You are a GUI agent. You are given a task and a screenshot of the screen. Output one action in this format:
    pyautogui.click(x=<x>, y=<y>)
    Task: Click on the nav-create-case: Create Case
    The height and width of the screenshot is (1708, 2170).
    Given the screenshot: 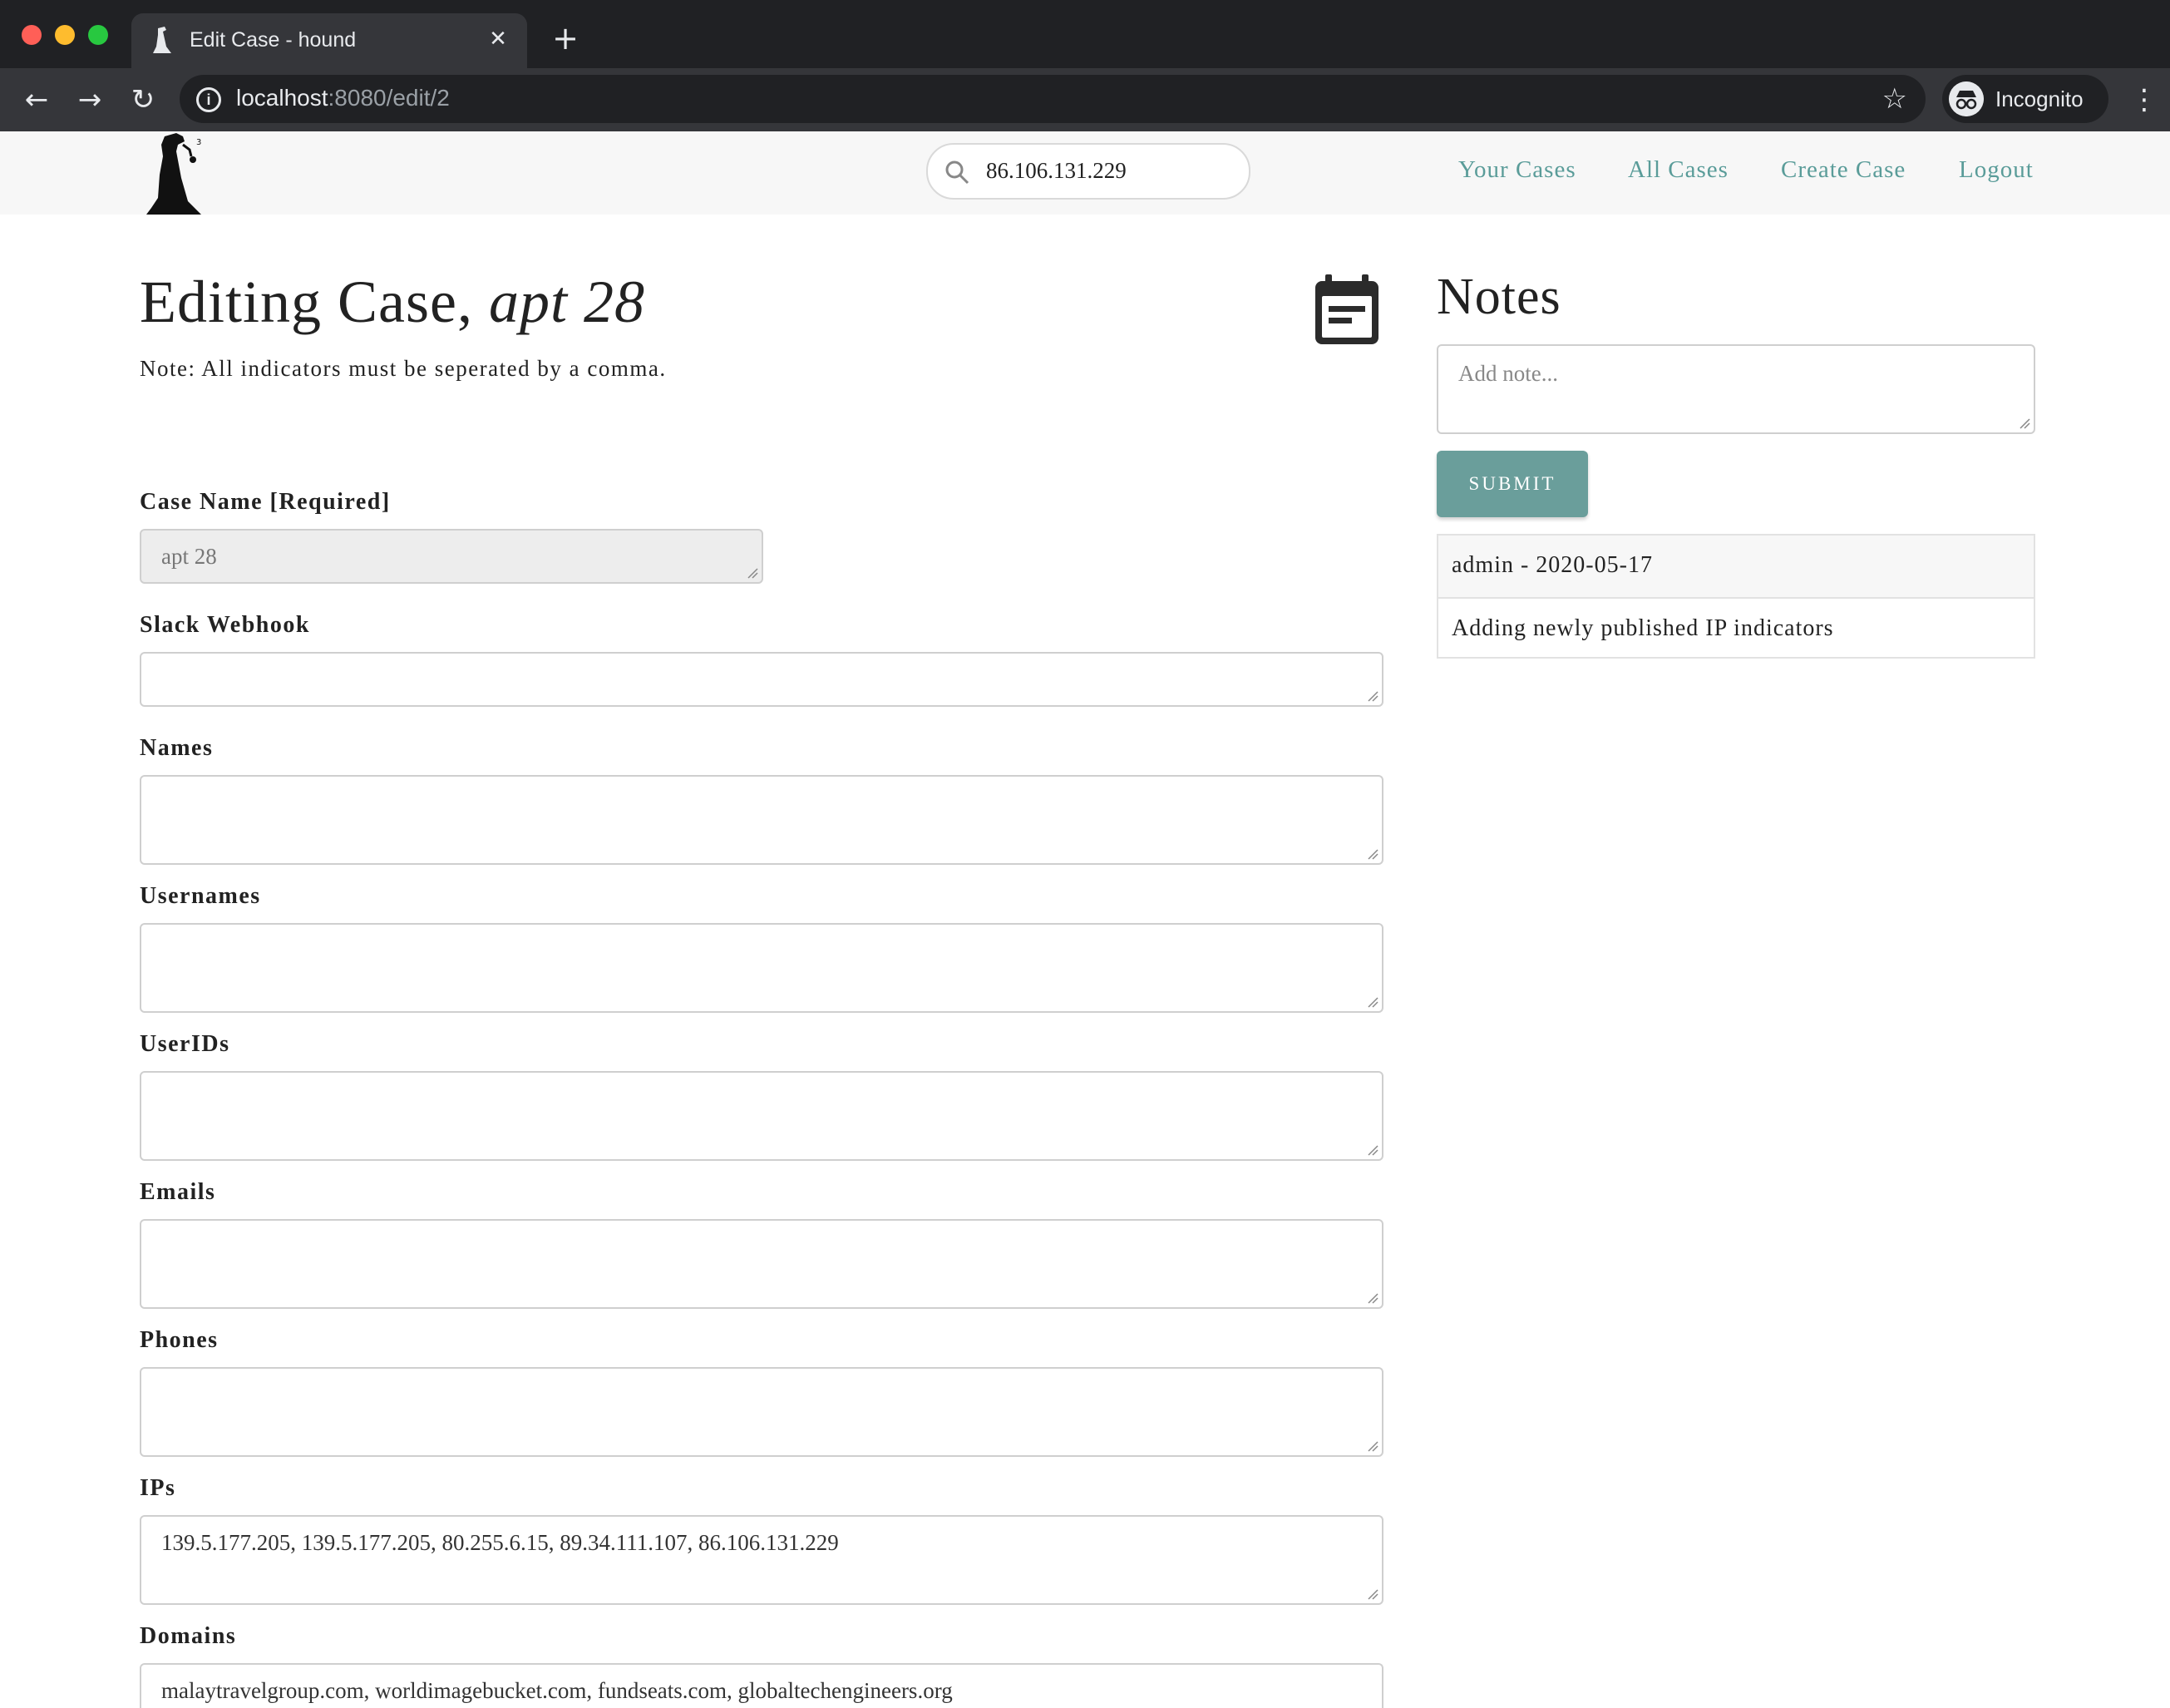 What is the action you would take?
    pyautogui.click(x=1844, y=170)
    